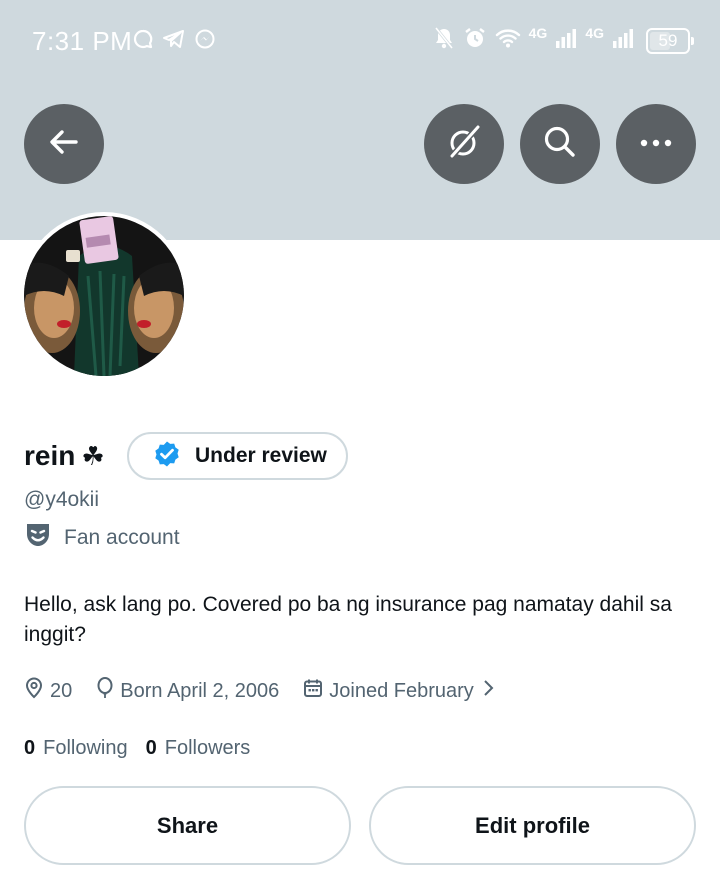 This screenshot has height=886, width=720. I want to click on status-system-icons: 4G 4G 59, so click(563, 39).